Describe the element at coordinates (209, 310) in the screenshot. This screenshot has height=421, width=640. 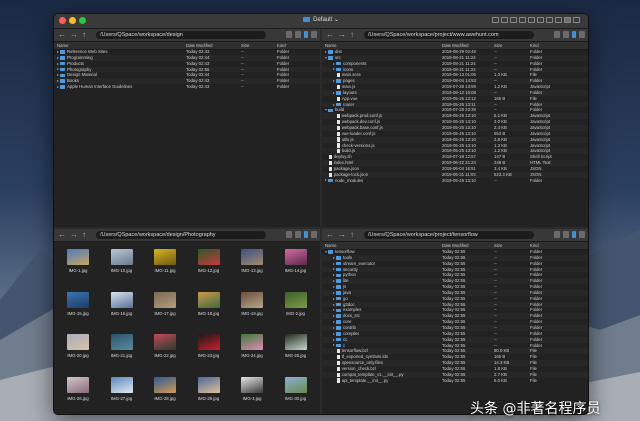
I see `thumbnail-item: IMG-18.jpg` at that location.